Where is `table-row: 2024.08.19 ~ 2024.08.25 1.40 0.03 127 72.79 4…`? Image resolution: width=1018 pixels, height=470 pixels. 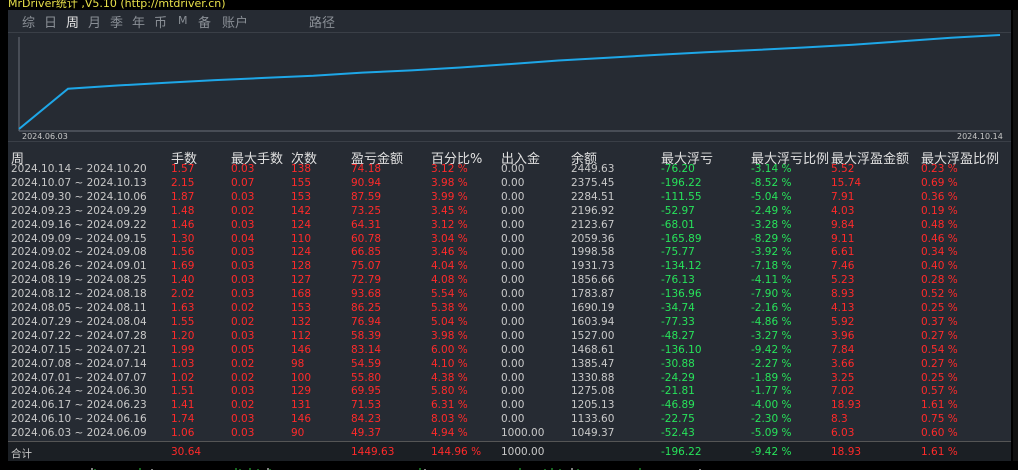 table-row: 2024.08.19 ~ 2024.08.25 1.40 0.03 127 72.79 4… is located at coordinates (509, 280).